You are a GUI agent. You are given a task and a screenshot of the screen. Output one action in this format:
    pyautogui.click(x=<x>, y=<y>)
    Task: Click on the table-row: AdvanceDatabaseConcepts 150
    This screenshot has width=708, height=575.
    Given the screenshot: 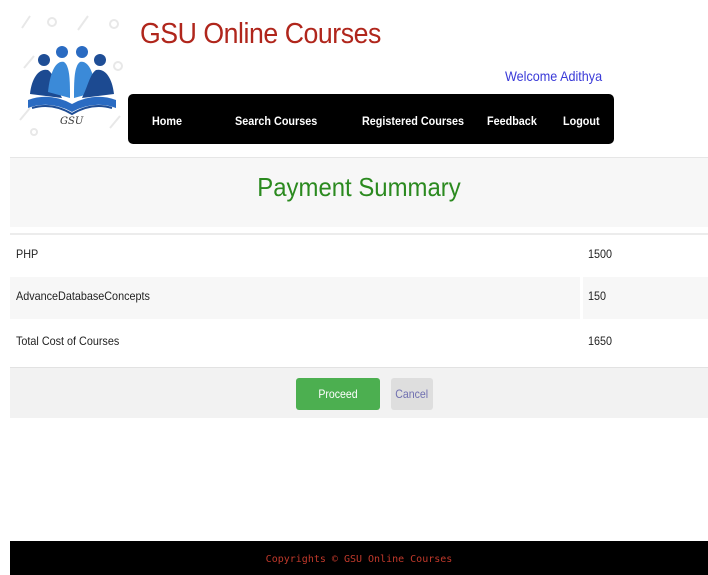 What is the action you would take?
    pyautogui.click(x=359, y=298)
    